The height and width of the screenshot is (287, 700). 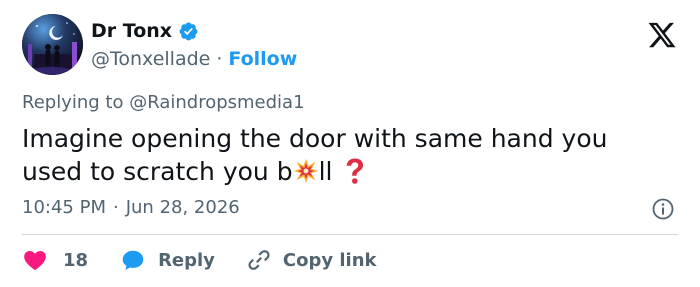 I want to click on tweet-text-after-emoji: ll, so click(x=325, y=171).